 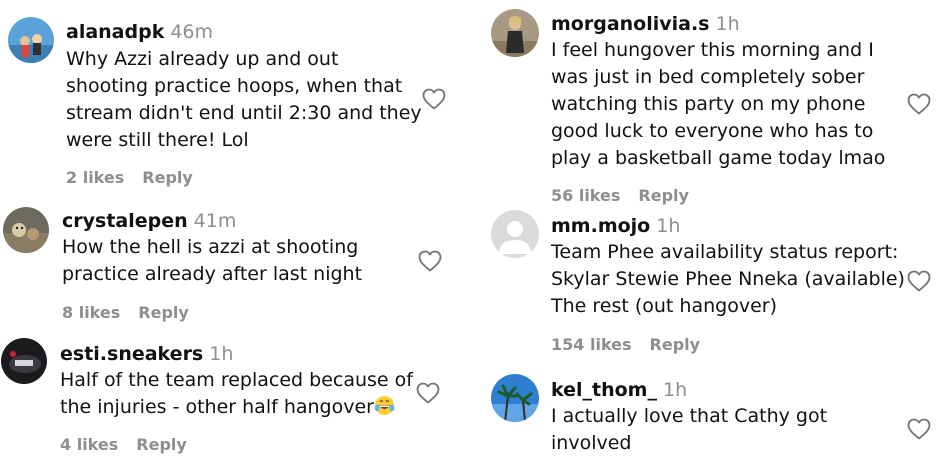 I want to click on comment-text-line: Skylar Stewie Phee Nneka (available), so click(x=728, y=279).